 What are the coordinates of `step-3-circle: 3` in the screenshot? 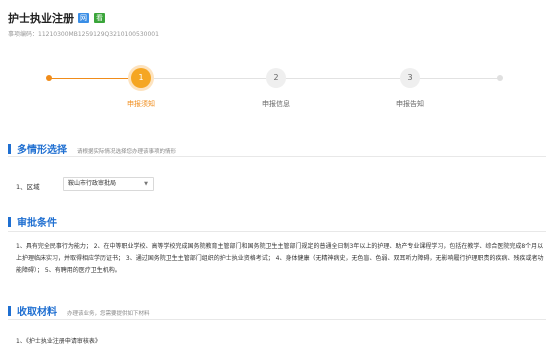 It's located at (410, 78).